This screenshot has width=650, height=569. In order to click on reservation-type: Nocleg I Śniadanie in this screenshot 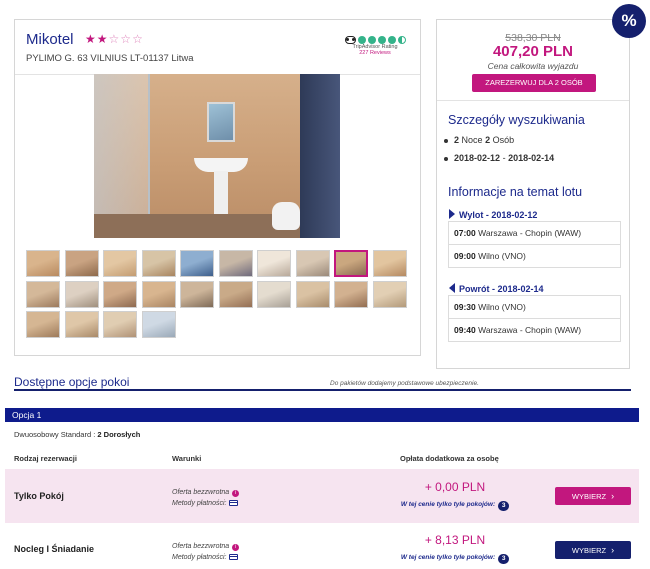, I will do `click(54, 549)`.